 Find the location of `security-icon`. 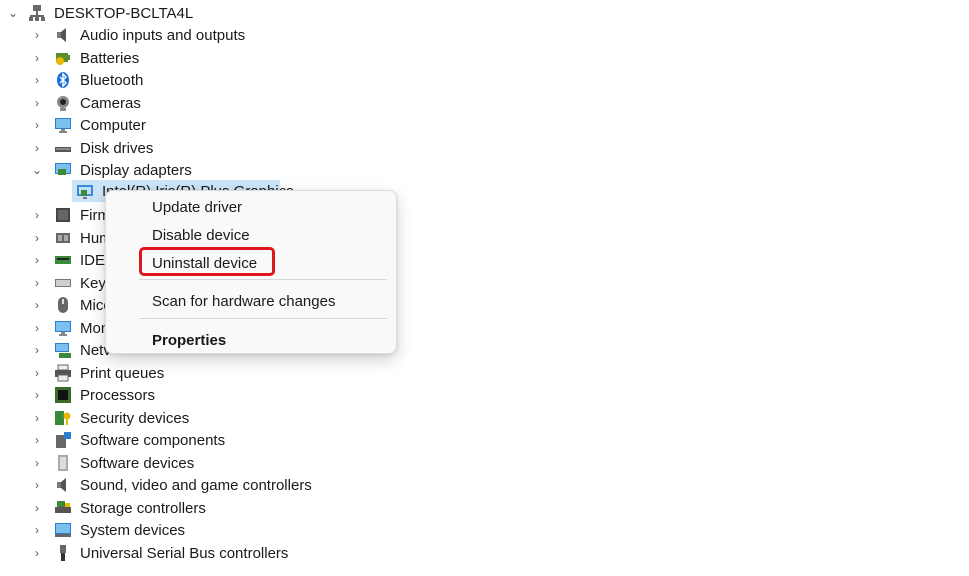

security-icon is located at coordinates (63, 418).